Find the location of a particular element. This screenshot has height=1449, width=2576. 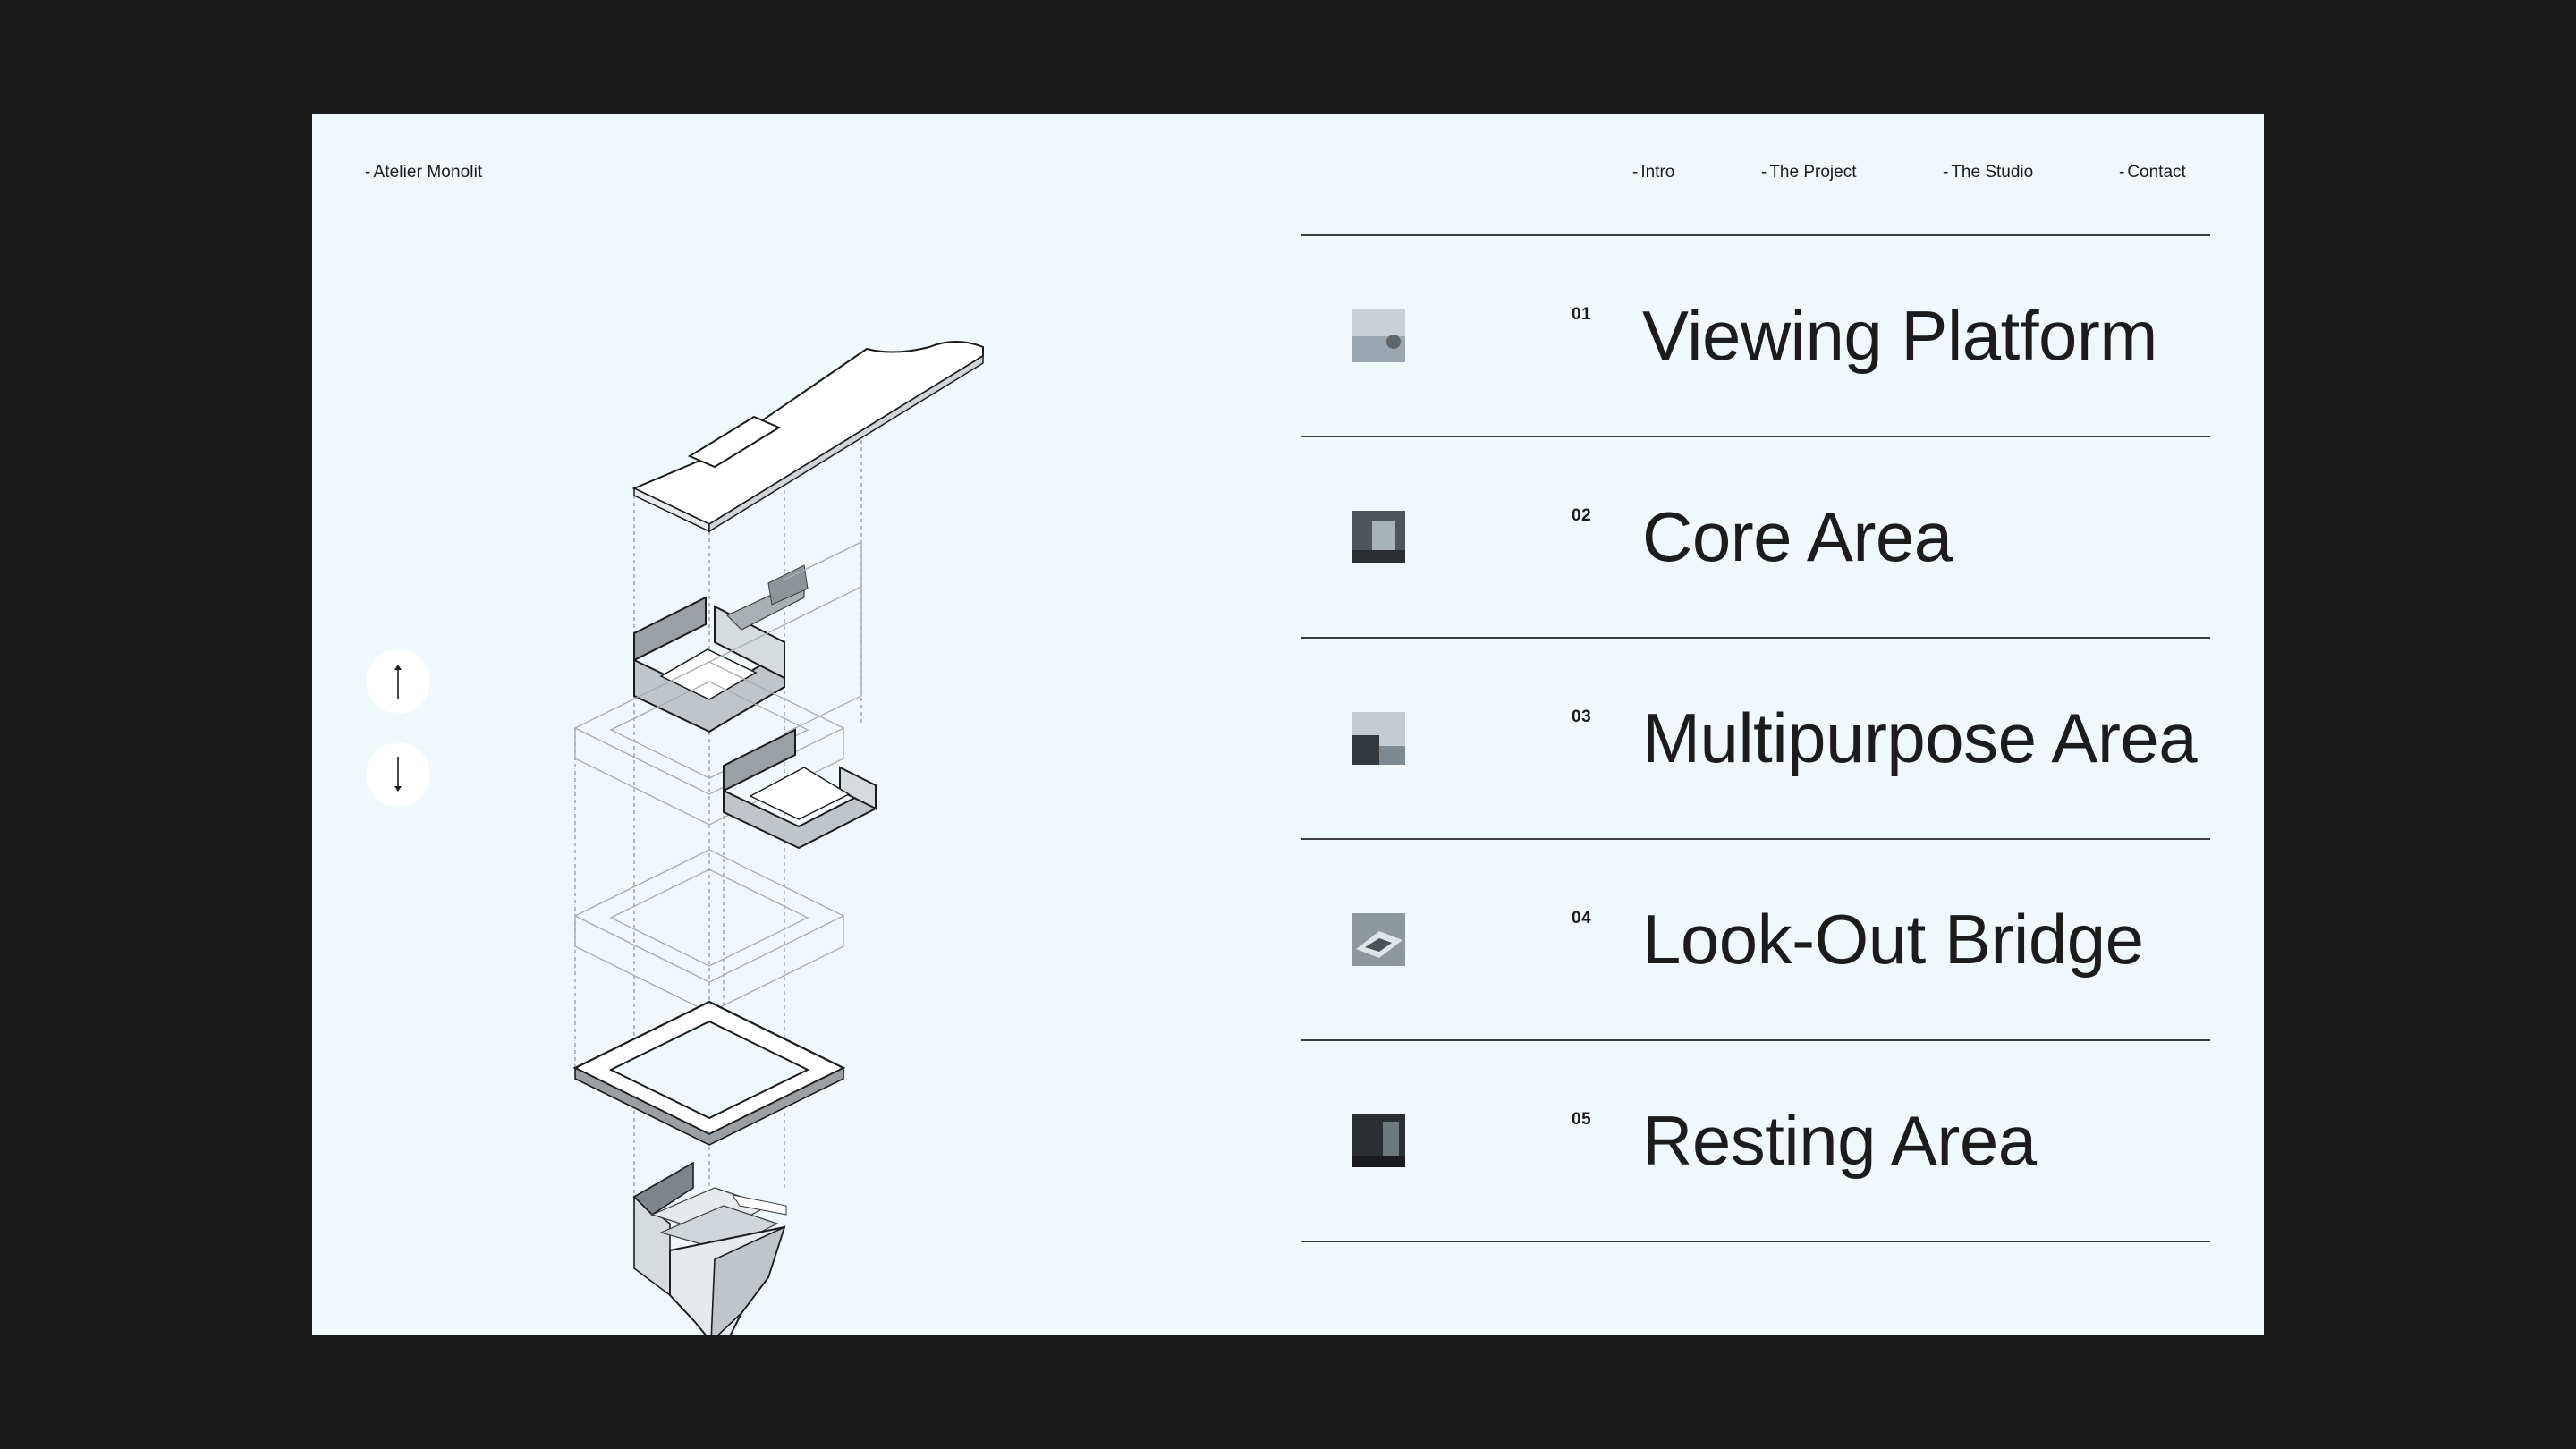

area-row-multipurpose-area: 03 Multipurpose Area is located at coordinates (1755, 739).